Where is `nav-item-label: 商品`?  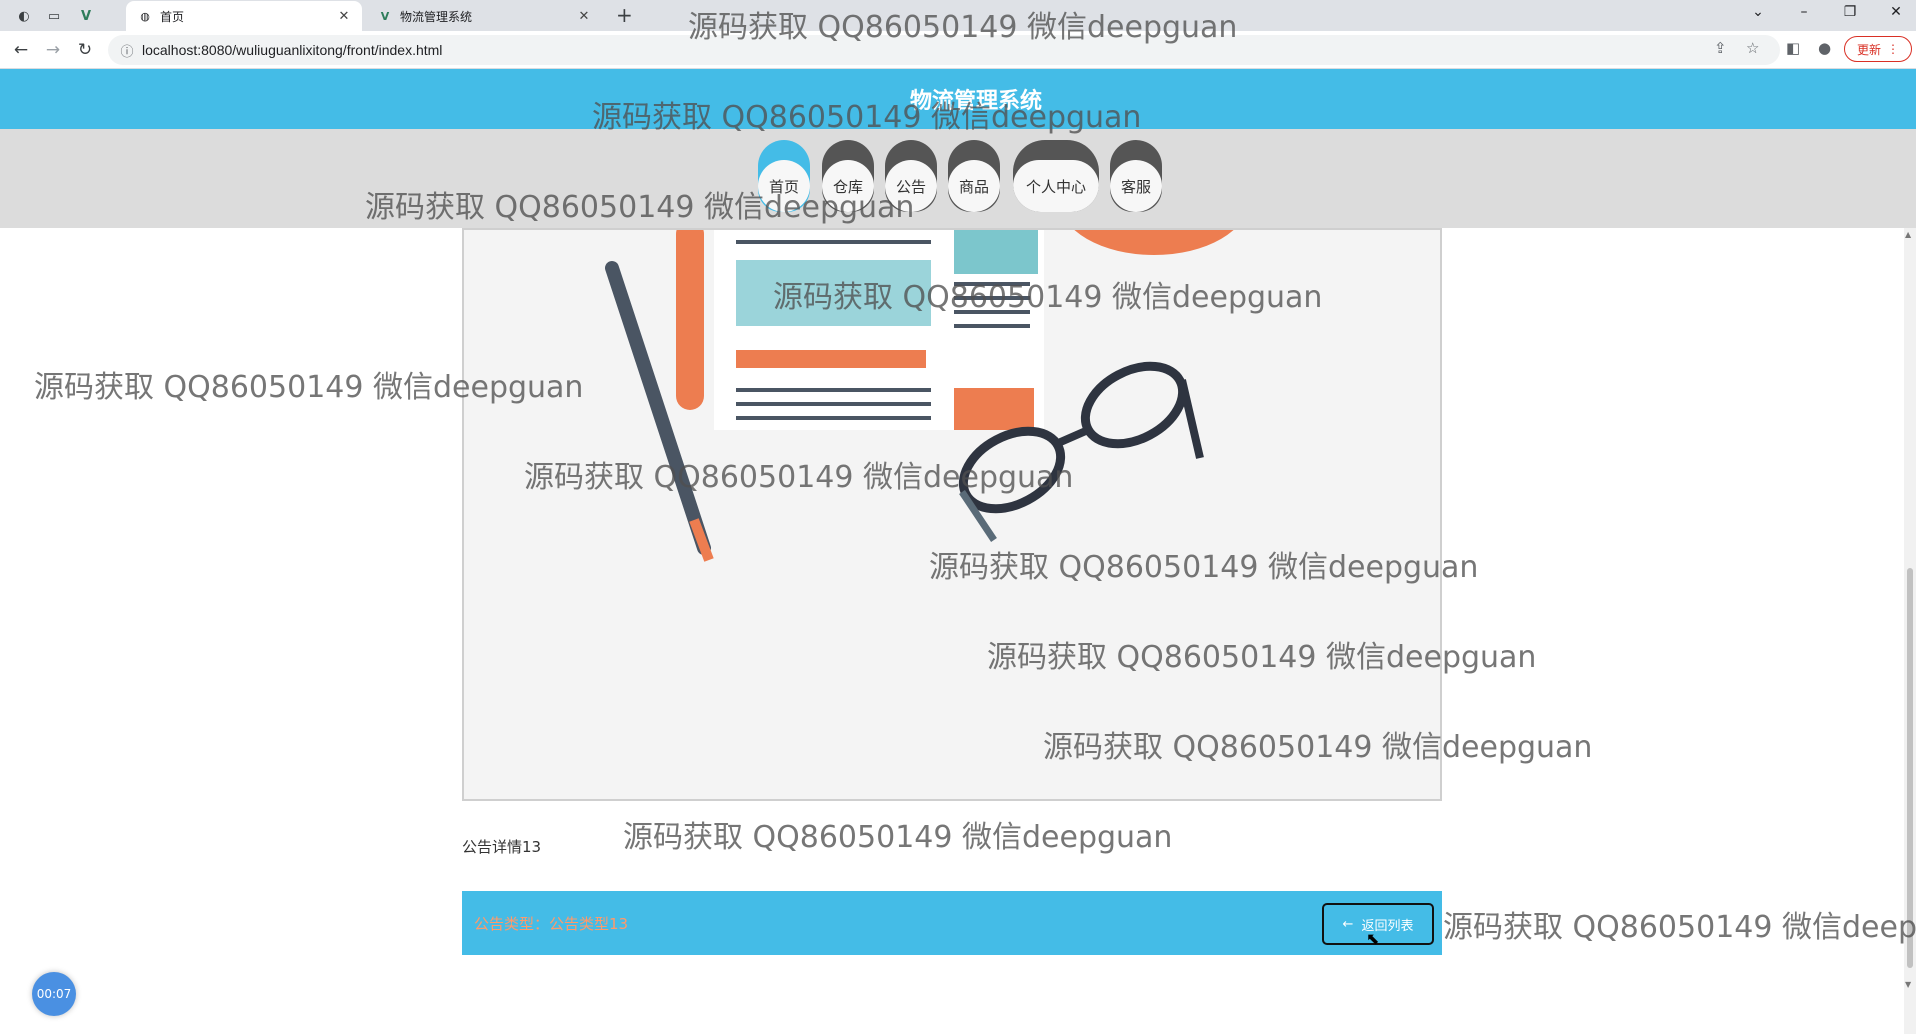
nav-item-label: 商品 is located at coordinates (974, 186).